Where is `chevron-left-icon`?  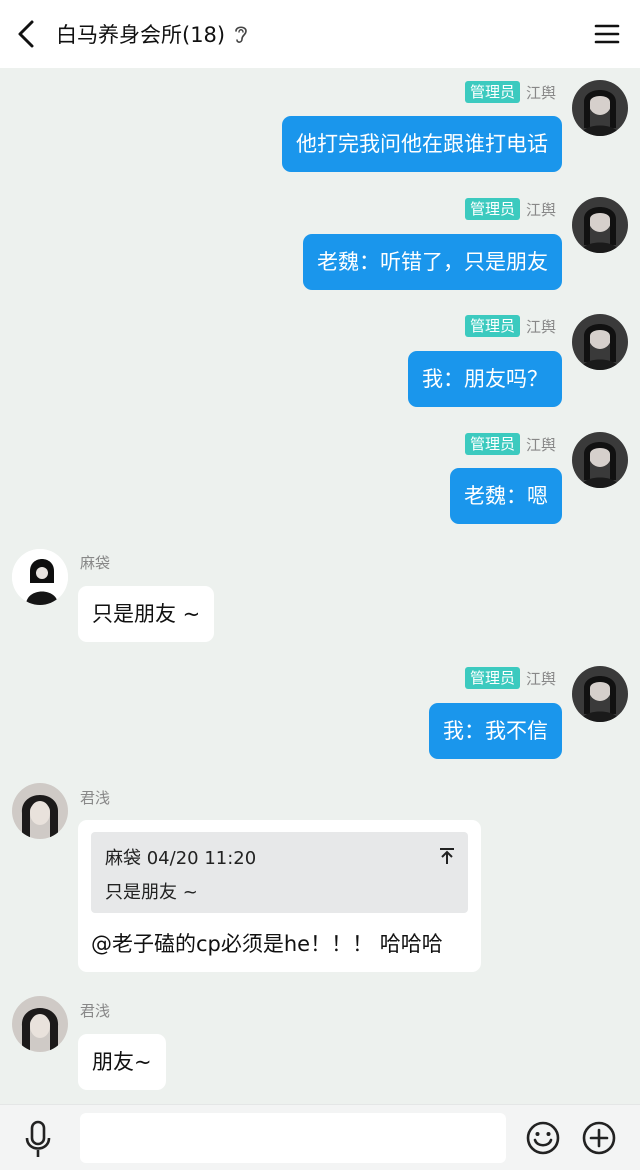
chevron-left-icon is located at coordinates (28, 34).